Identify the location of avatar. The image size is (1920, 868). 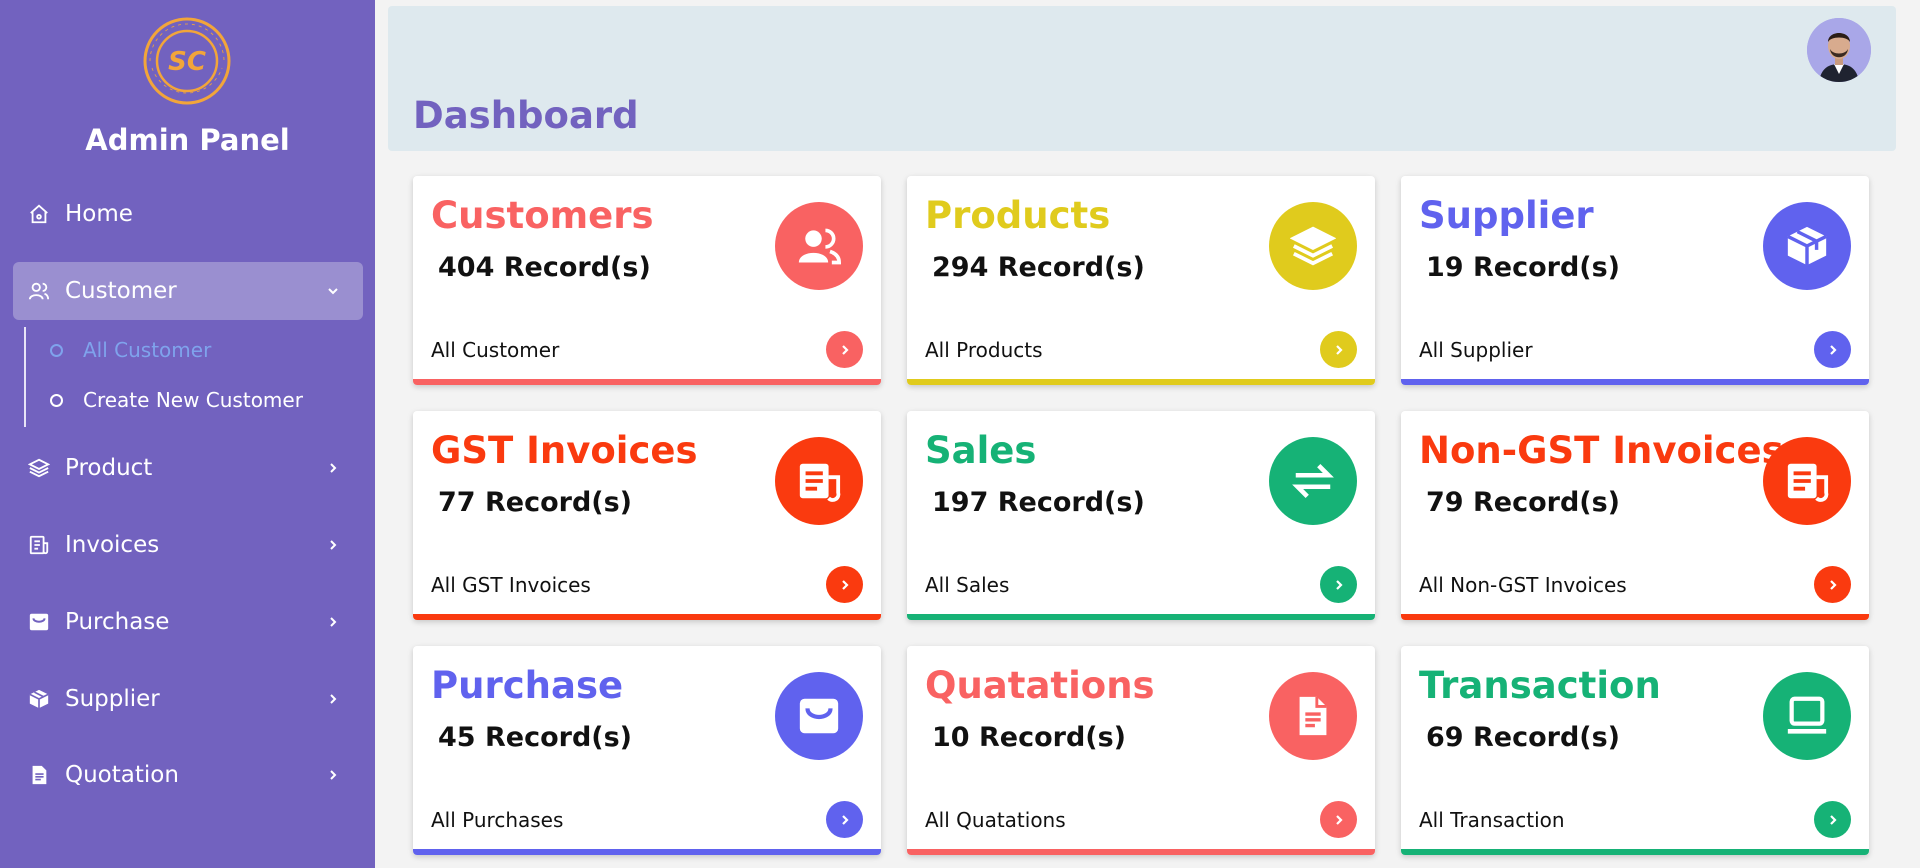
(1839, 50).